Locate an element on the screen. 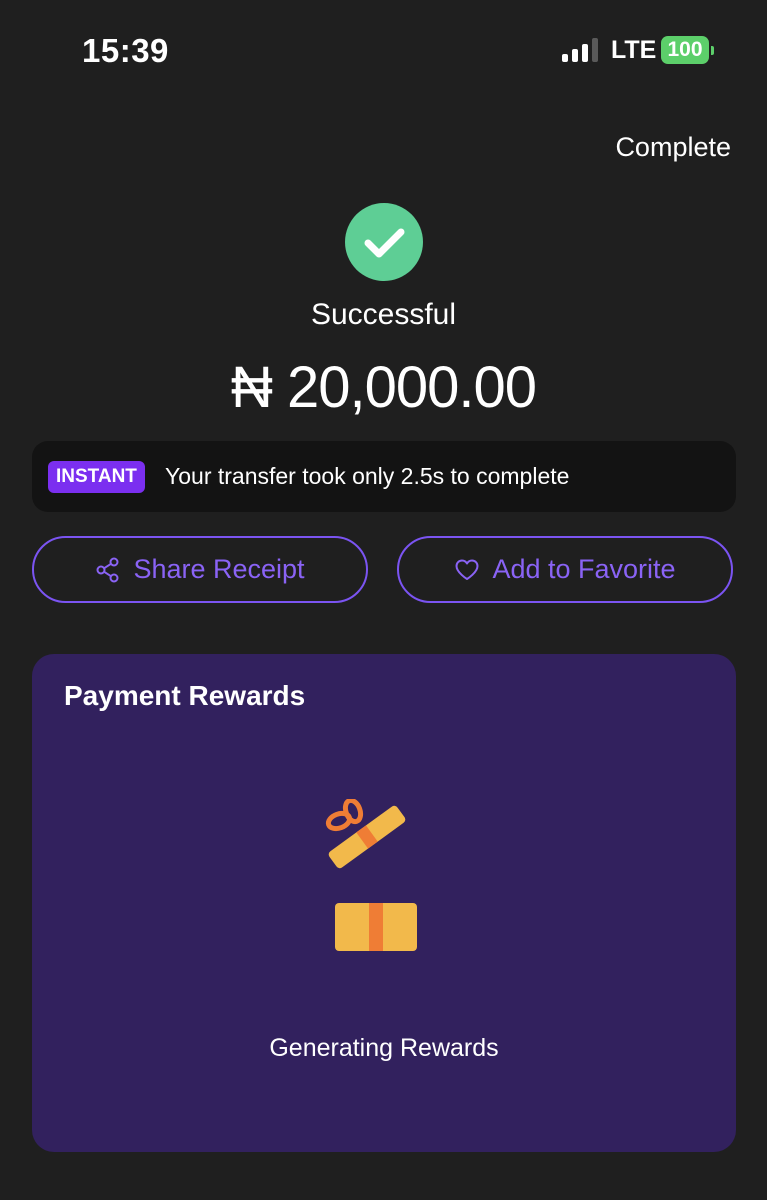 Image resolution: width=767 pixels, height=1200 pixels. status-bar: 15:39 LTE 100 is located at coordinates (383, 52).